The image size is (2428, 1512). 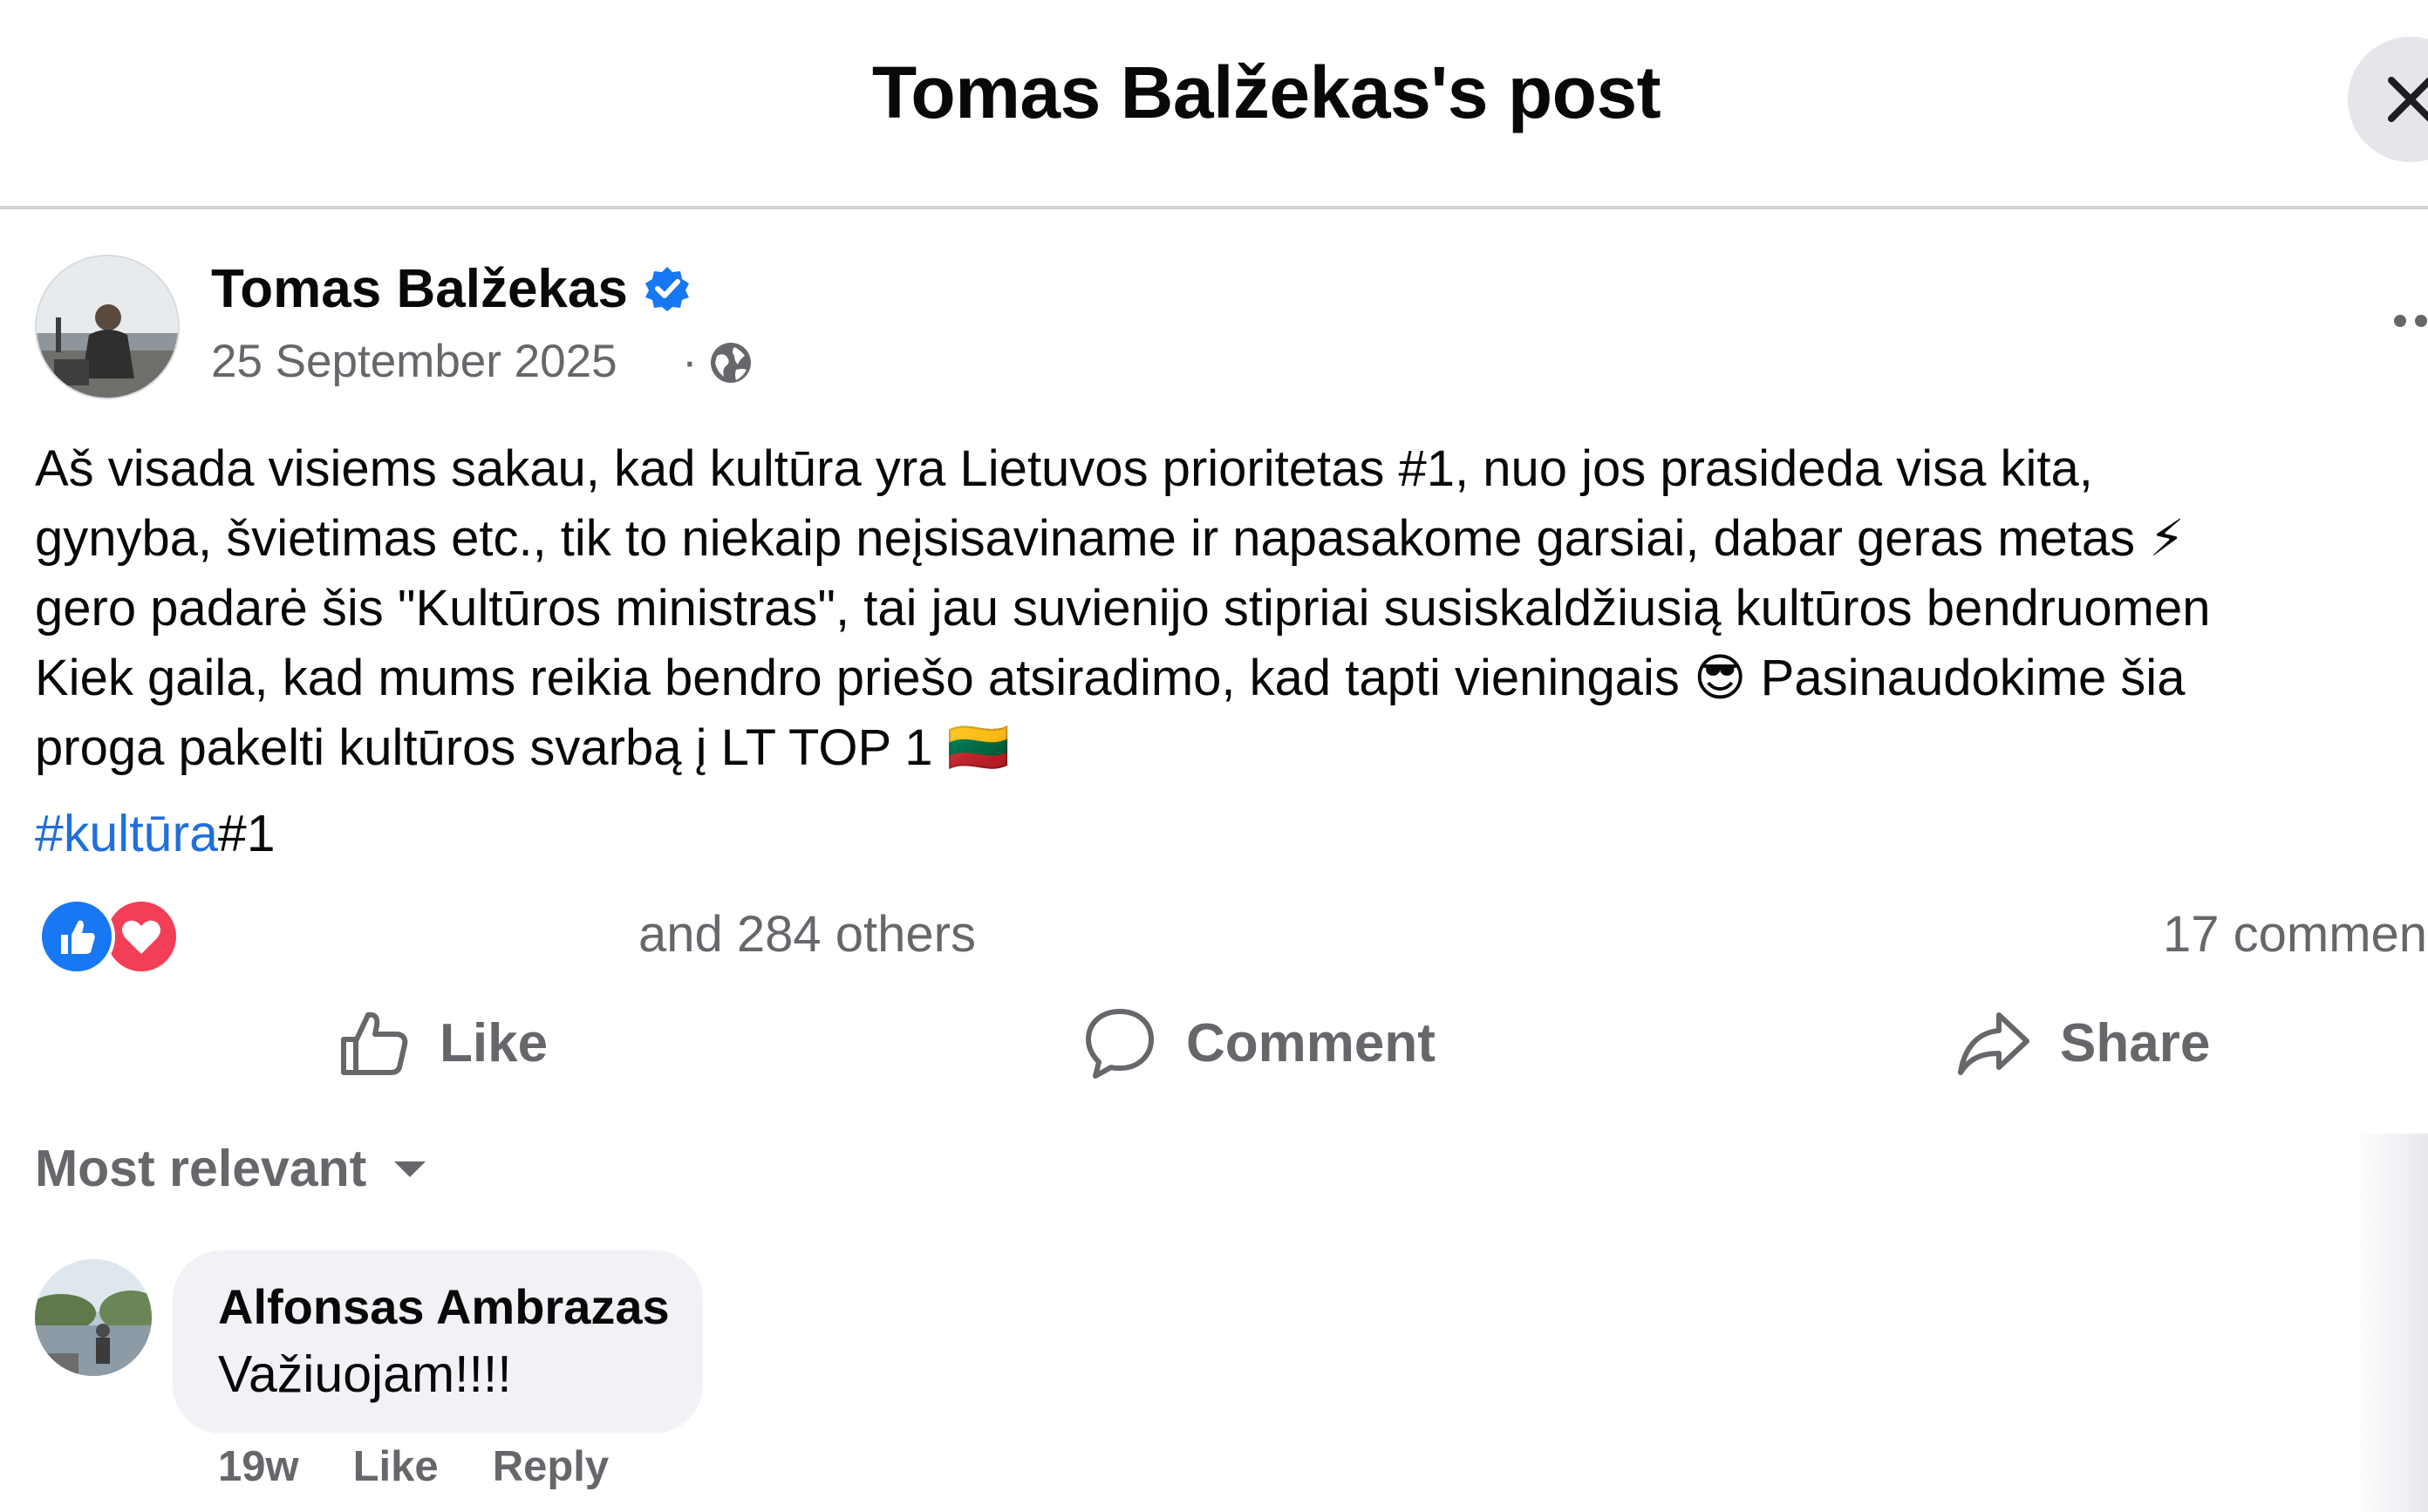 I want to click on hashtag-line: #kultūra#1, so click(x=155, y=833).